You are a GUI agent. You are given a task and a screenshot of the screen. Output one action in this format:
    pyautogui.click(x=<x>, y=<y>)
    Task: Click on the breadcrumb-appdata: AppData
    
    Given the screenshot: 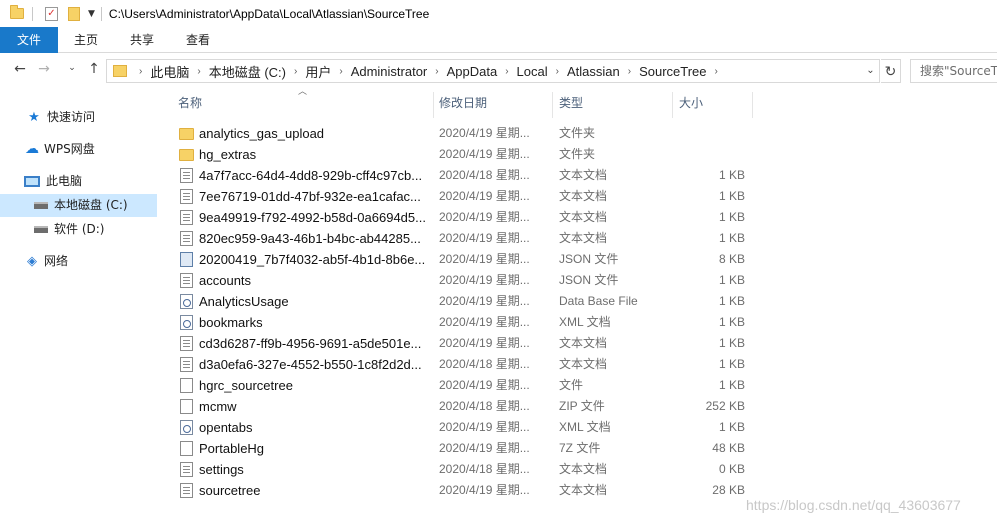 What is the action you would take?
    pyautogui.click(x=472, y=71)
    